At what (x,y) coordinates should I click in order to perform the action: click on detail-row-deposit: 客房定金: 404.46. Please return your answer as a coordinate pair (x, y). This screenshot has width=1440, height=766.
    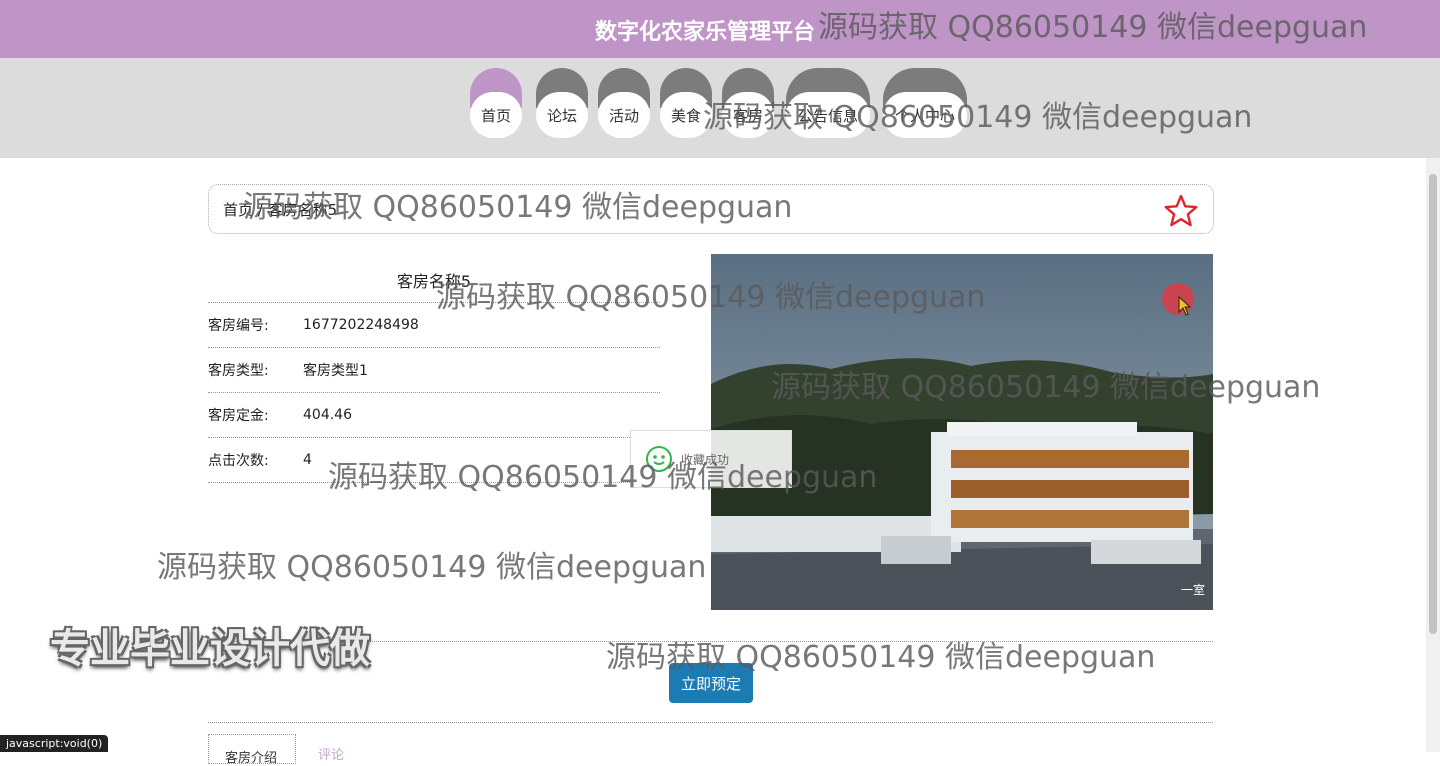
    Looking at the image, I should click on (434, 414).